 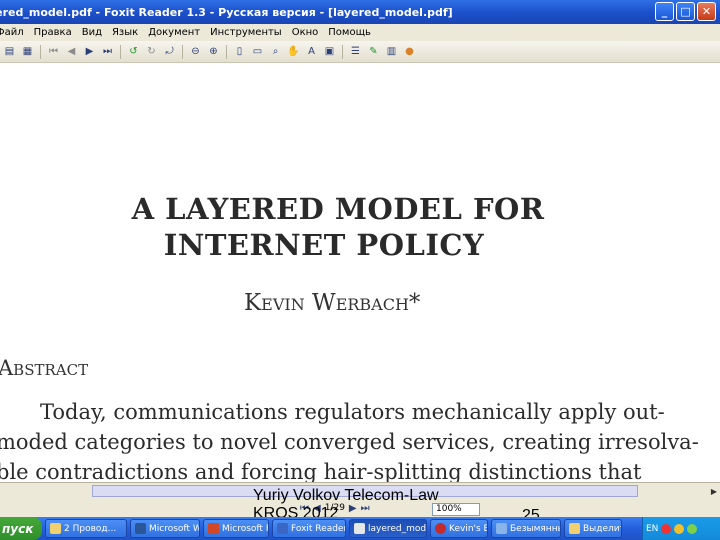 I want to click on text-select-icon: A, so click(x=311, y=51).